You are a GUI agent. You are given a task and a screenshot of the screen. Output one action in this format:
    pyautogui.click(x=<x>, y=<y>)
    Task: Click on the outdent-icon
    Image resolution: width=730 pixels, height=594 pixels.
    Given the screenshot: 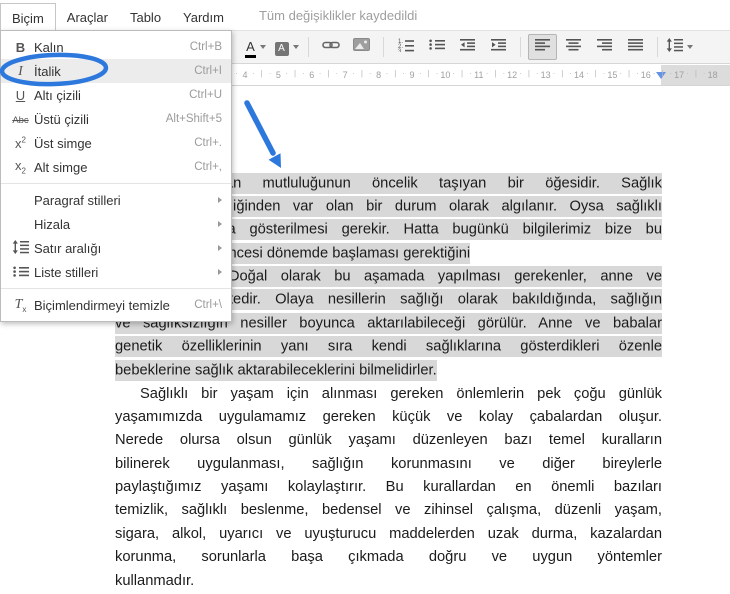 What is the action you would take?
    pyautogui.click(x=467, y=47)
    